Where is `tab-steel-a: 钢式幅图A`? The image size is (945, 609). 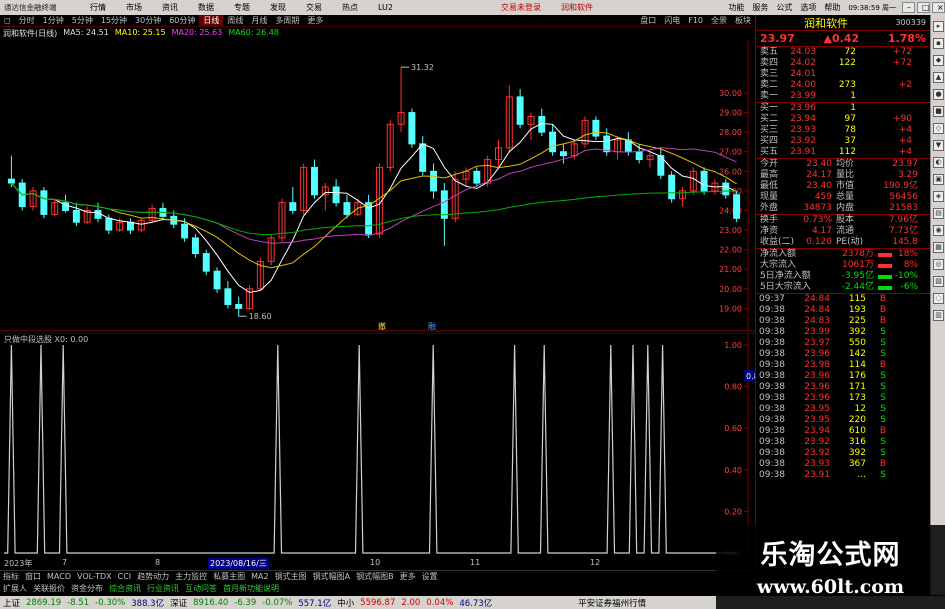
tab-steel-a: 钢式幅图A is located at coordinates (331, 576).